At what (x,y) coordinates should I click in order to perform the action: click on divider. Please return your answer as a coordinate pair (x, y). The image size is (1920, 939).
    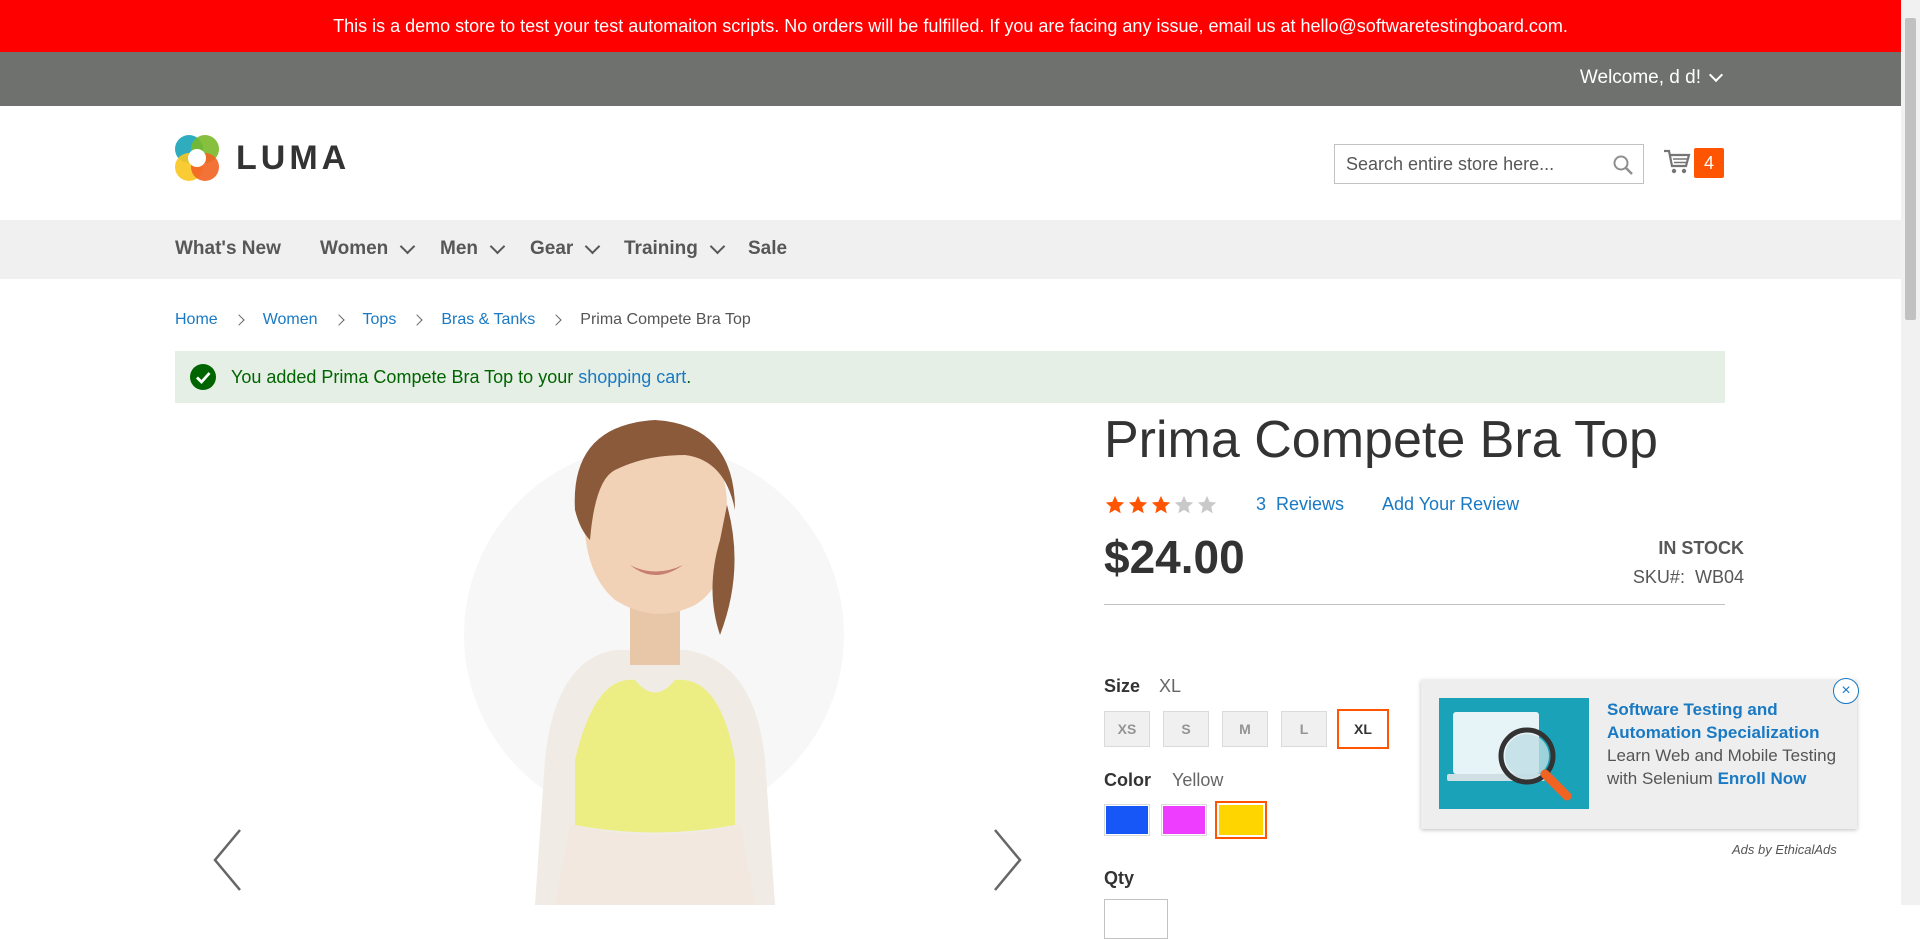
    Looking at the image, I should click on (1414, 604).